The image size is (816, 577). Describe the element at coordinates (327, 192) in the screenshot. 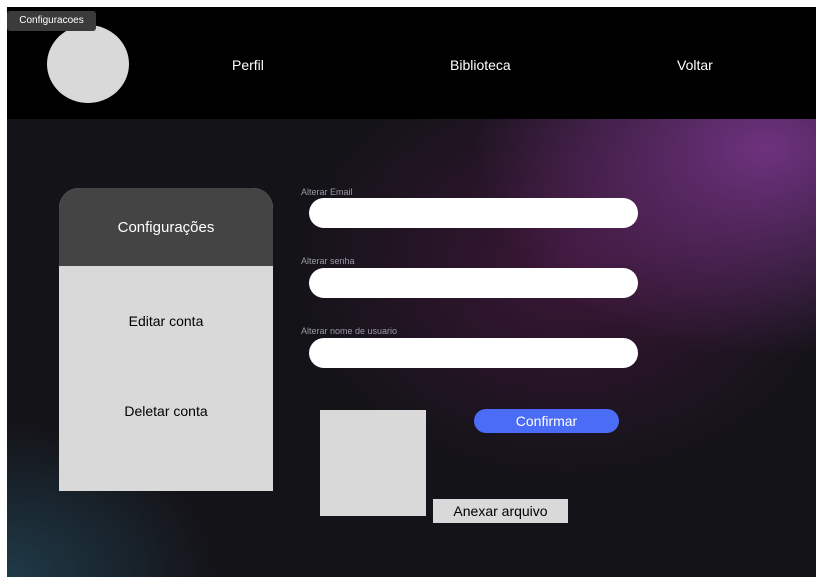

I see `email-label: Alterar Email` at that location.